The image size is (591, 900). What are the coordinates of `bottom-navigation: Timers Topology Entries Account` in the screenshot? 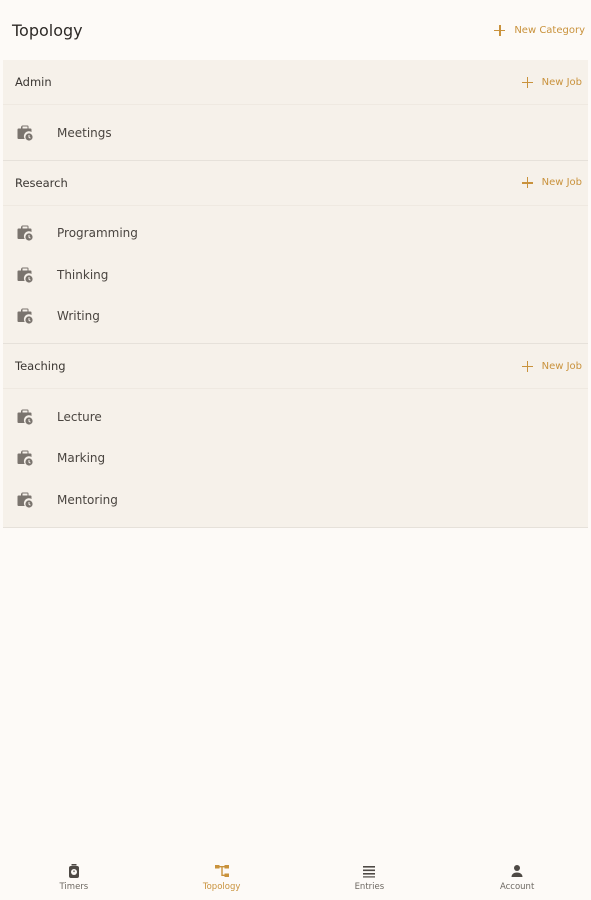 It's located at (295, 877).